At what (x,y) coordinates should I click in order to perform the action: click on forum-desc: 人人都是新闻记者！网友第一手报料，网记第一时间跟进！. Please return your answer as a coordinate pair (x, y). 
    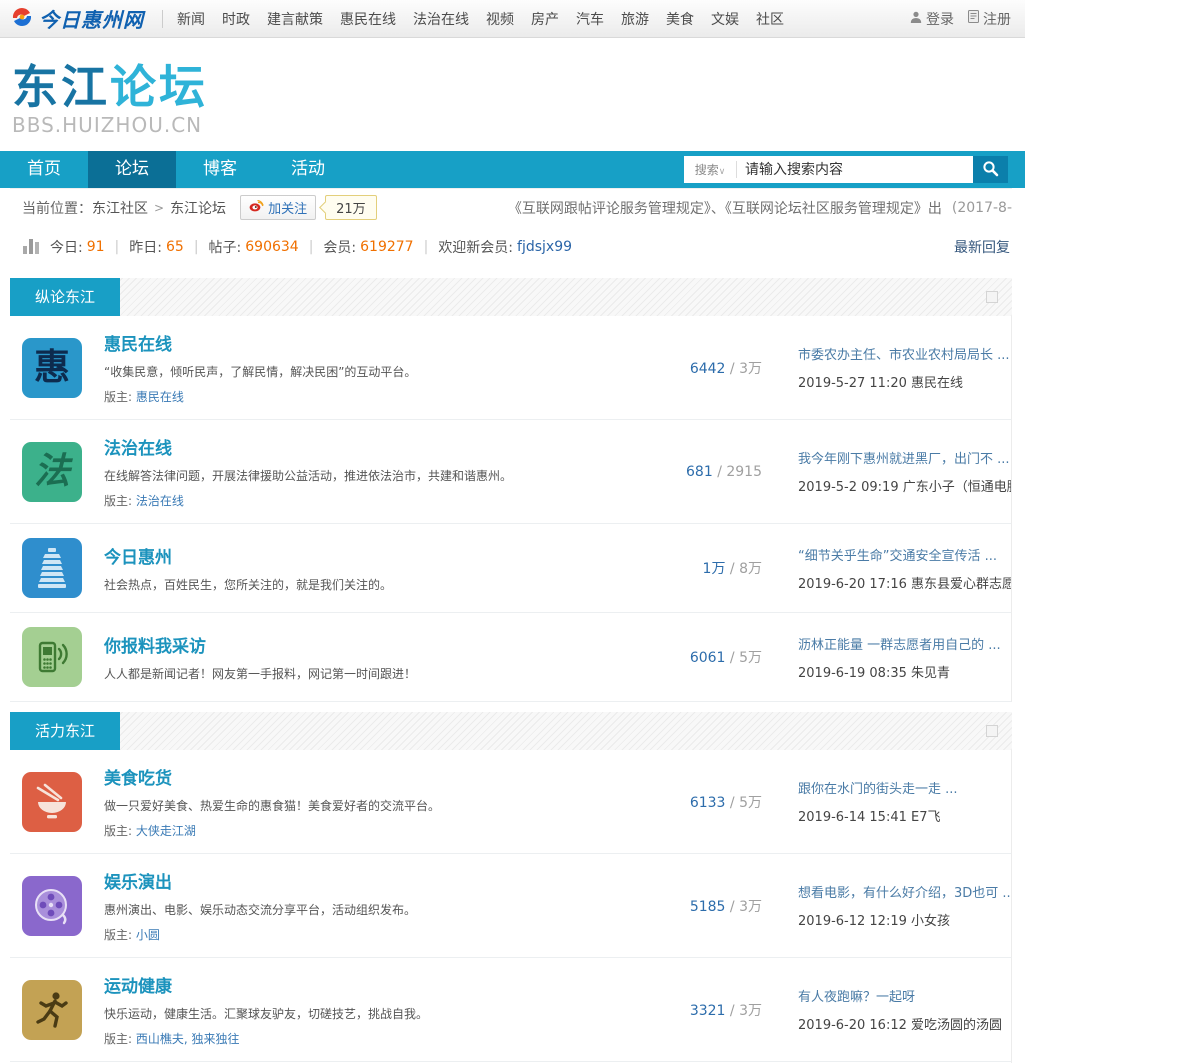
    Looking at the image, I should click on (260, 674).